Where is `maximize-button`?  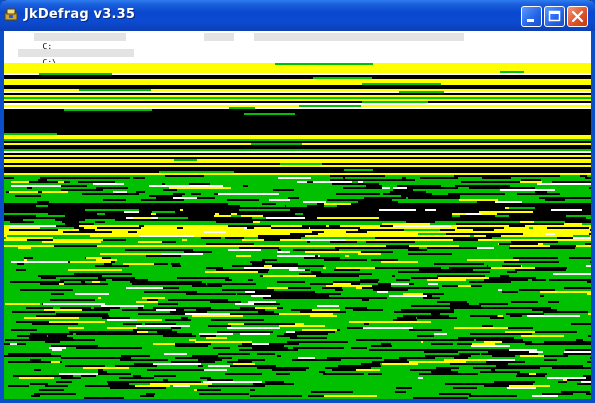 maximize-button is located at coordinates (554, 16).